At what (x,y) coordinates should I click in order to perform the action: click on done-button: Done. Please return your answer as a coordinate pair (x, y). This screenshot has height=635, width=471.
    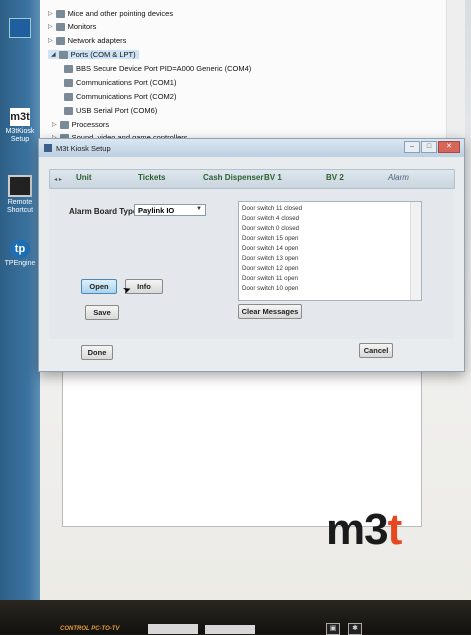
    Looking at the image, I should click on (97, 352).